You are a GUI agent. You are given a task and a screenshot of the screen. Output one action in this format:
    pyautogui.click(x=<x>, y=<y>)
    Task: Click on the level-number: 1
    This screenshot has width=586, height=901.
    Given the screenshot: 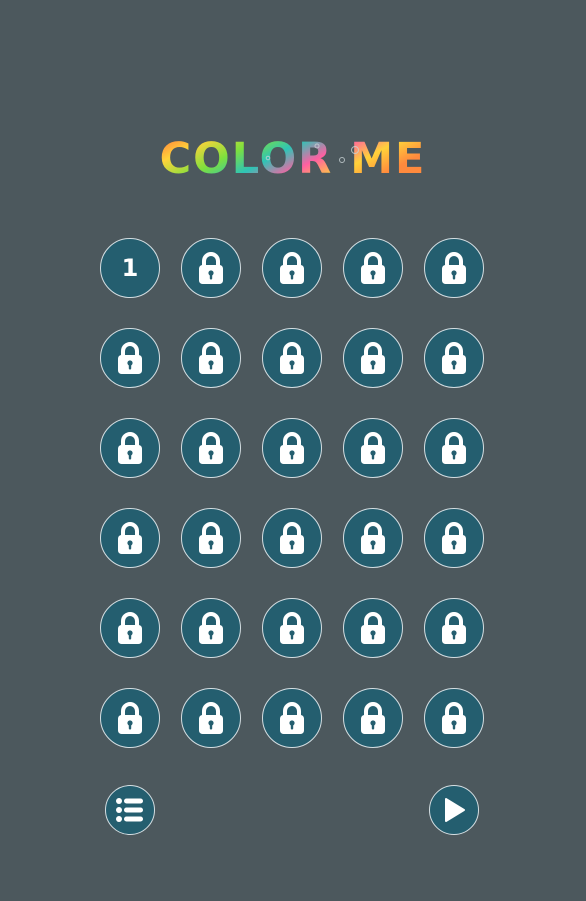 What is the action you would take?
    pyautogui.click(x=130, y=268)
    